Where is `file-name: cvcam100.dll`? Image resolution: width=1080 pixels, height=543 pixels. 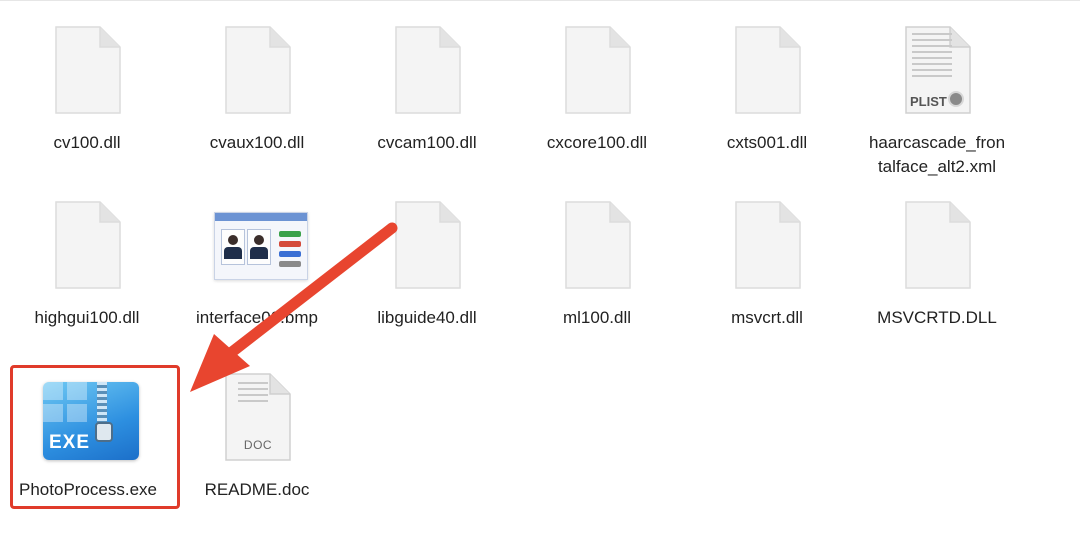 file-name: cvcam100.dll is located at coordinates (427, 142).